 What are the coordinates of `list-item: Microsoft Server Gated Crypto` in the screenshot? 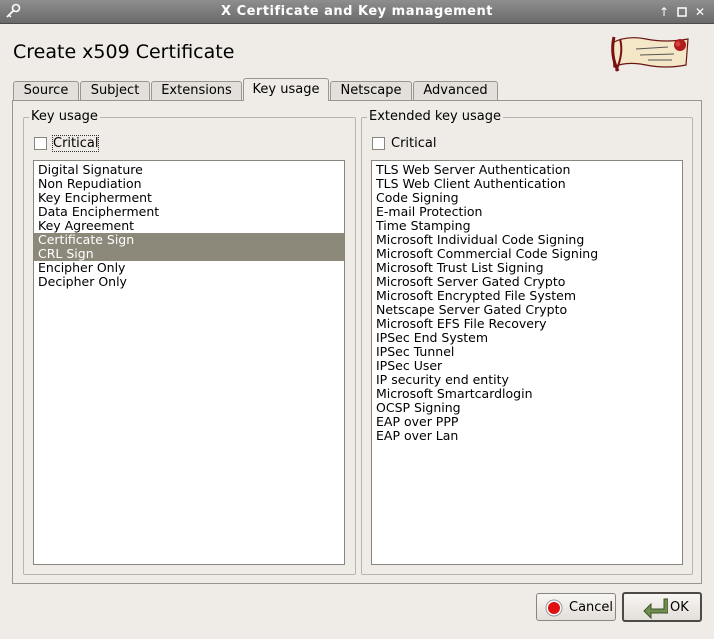 It's located at (527, 282).